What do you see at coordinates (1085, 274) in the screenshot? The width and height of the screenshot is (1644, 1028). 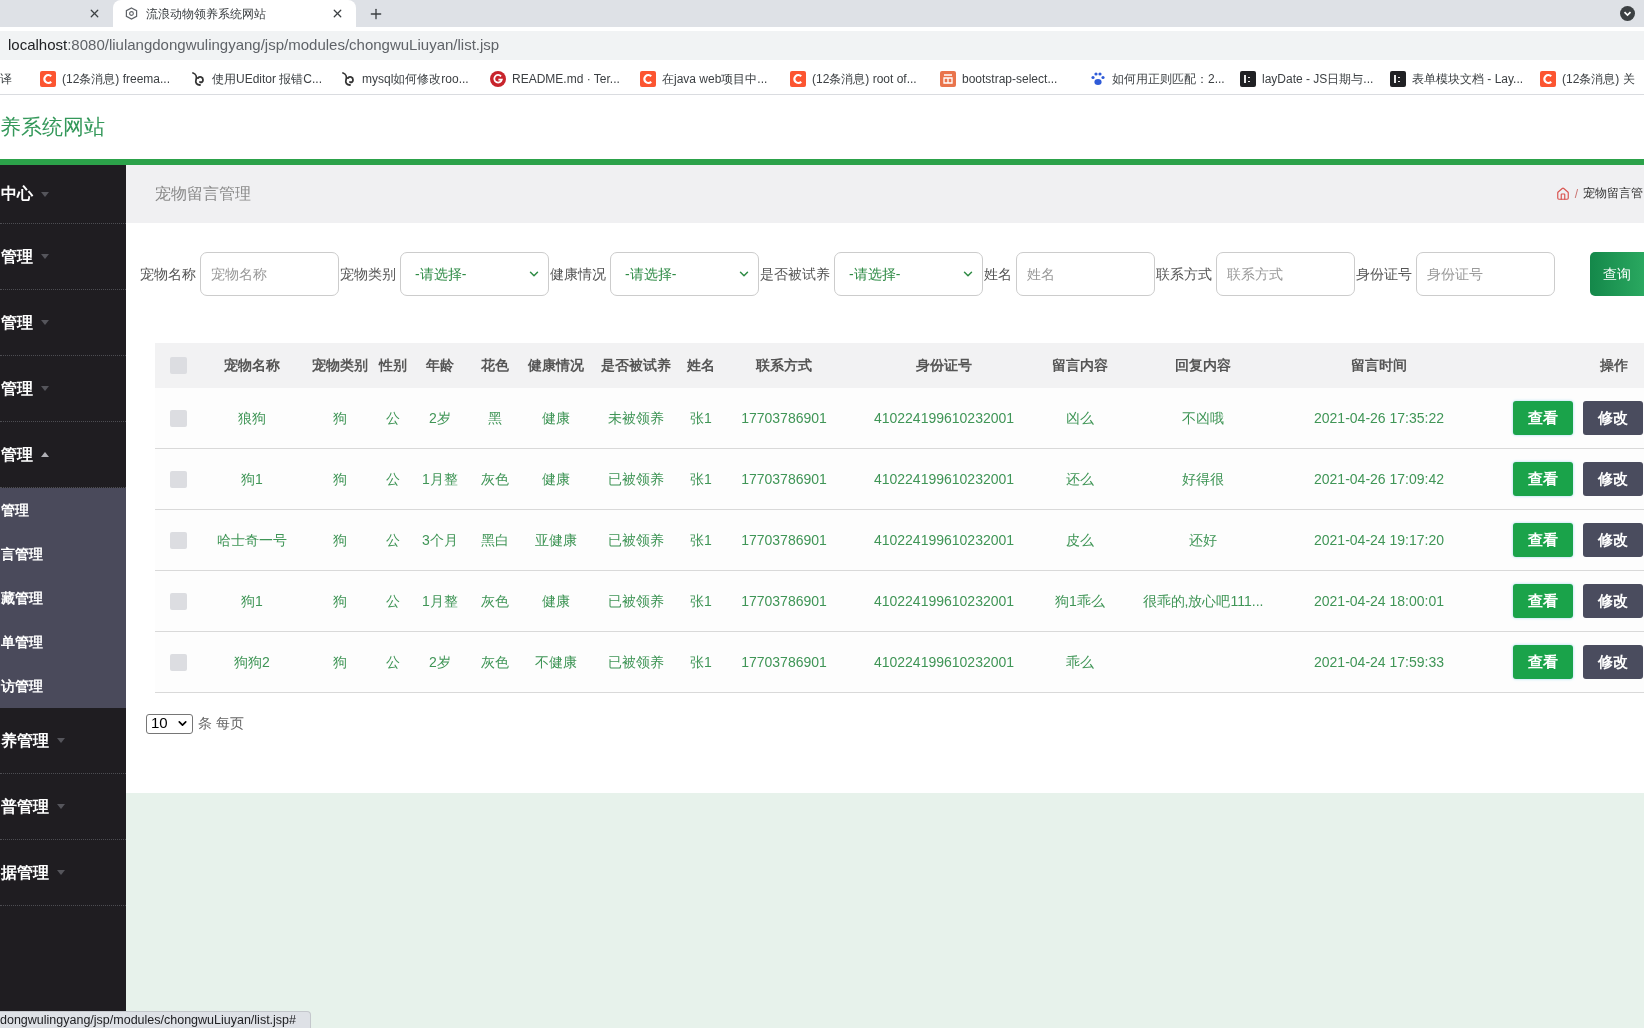 I see `input-field: 姓名` at bounding box center [1085, 274].